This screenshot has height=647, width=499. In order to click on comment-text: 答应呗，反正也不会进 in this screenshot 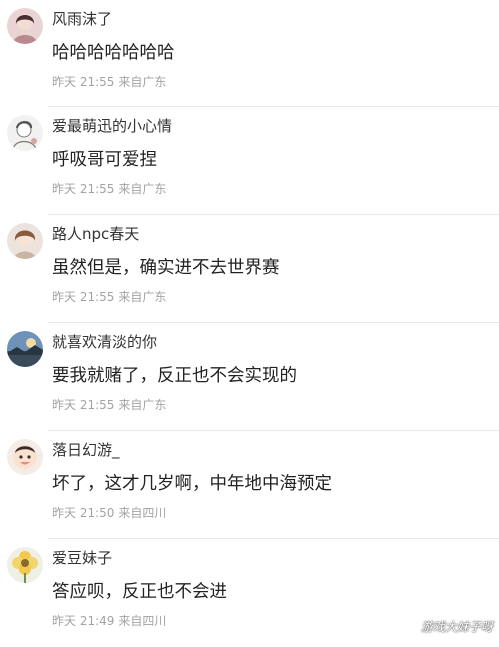, I will do `click(139, 592)`.